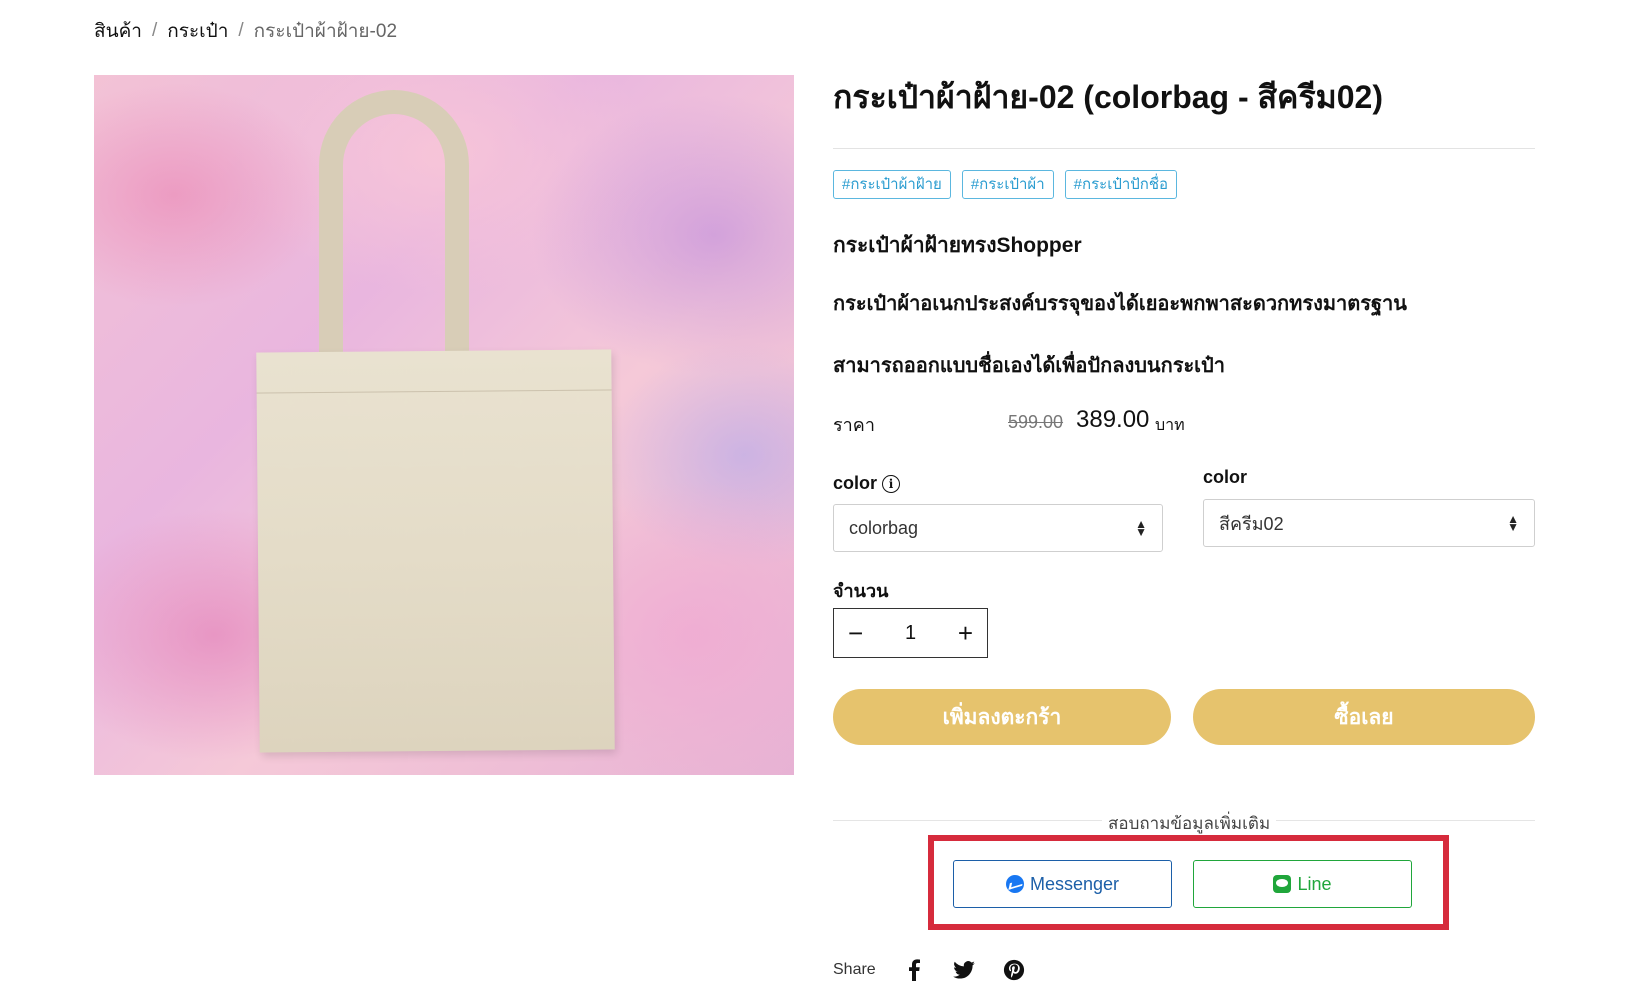  I want to click on quantity-value: 1, so click(910, 633).